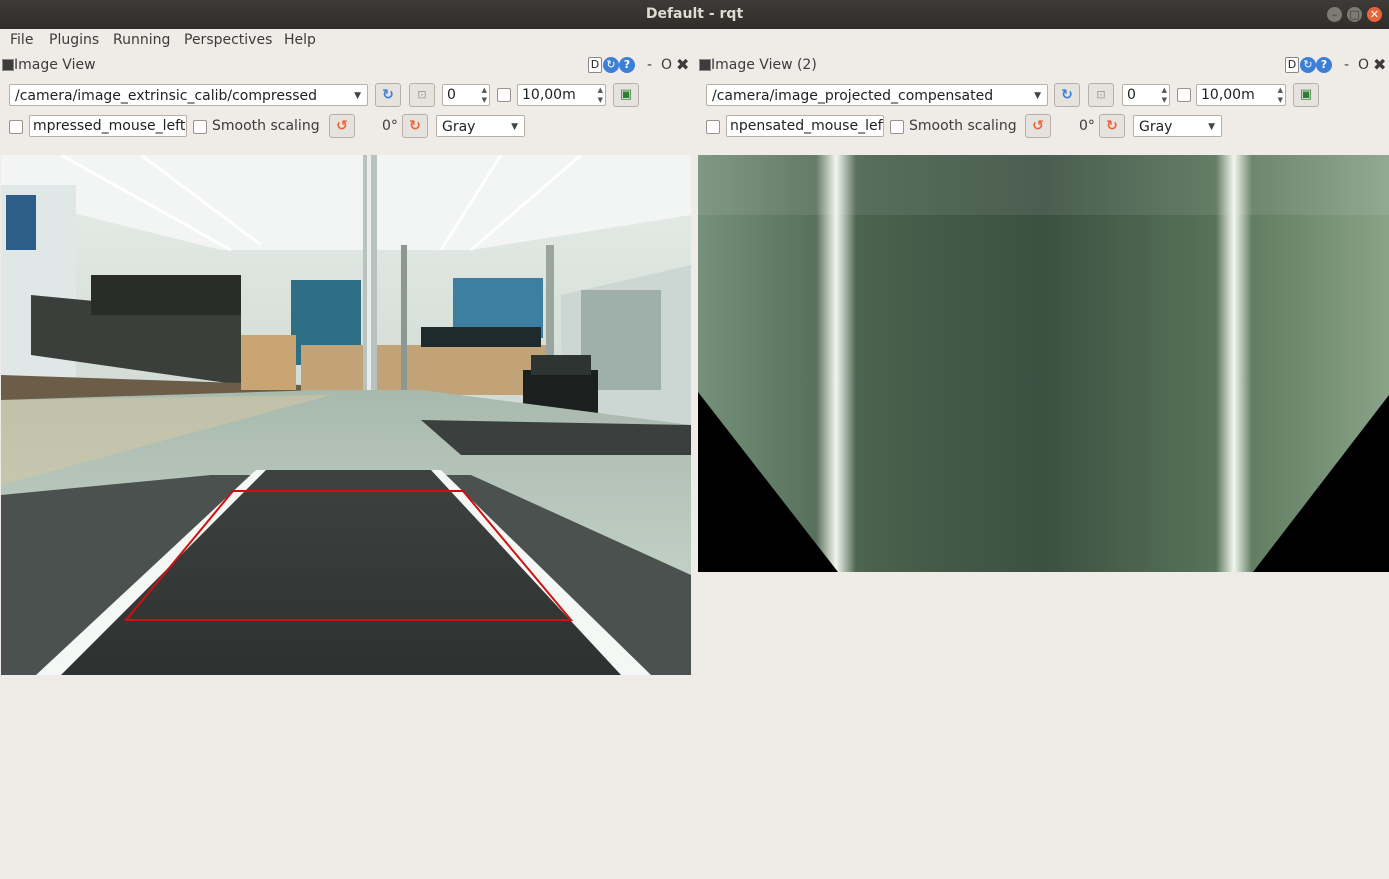 Image resolution: width=1389 pixels, height=879 pixels. Describe the element at coordinates (347, 65) in the screenshot. I see `panel1-header: Image View D ↻ ? - O ✖` at that location.